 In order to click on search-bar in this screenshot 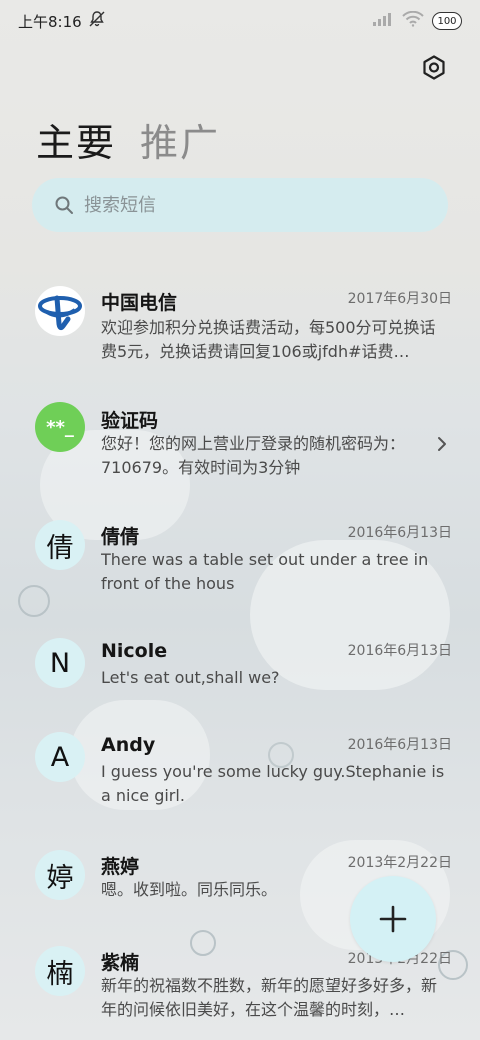, I will do `click(240, 205)`.